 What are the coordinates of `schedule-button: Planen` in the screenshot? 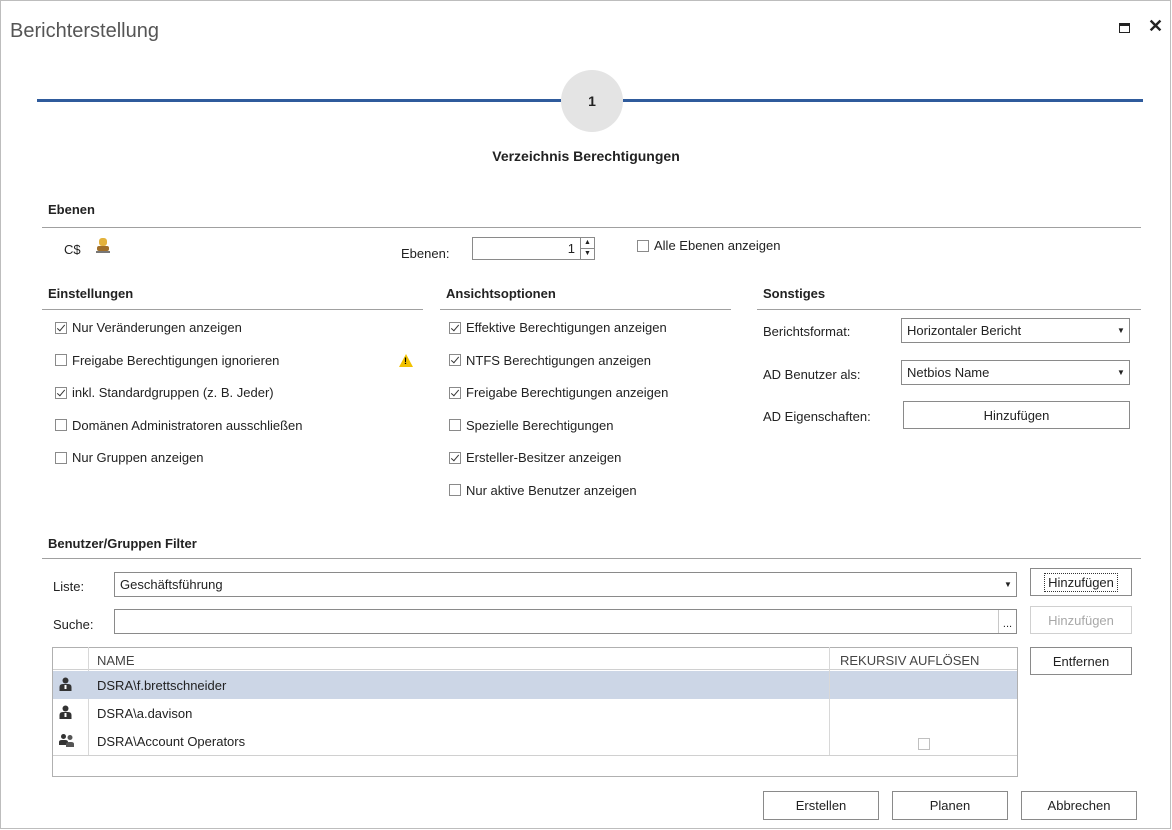 It's located at (950, 805).